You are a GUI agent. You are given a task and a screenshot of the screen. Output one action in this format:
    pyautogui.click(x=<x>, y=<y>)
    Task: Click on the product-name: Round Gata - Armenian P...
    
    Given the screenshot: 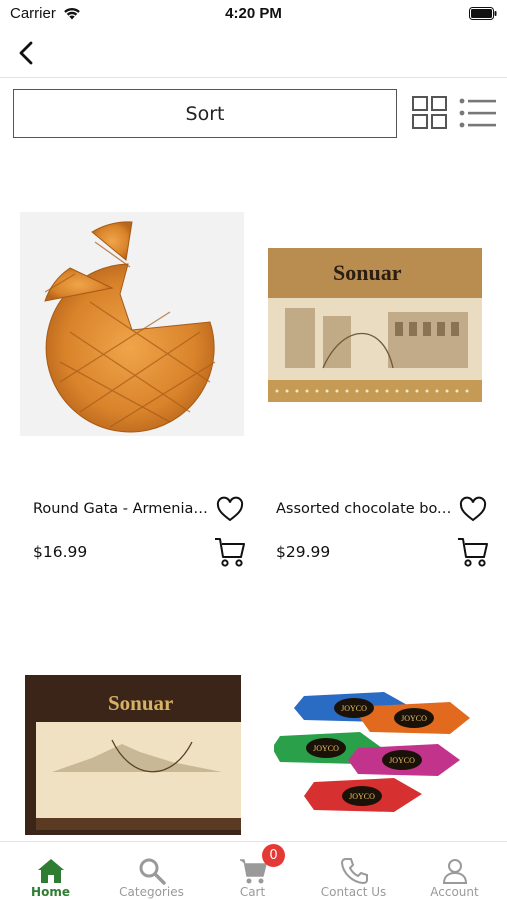 What is the action you would take?
    pyautogui.click(x=123, y=509)
    